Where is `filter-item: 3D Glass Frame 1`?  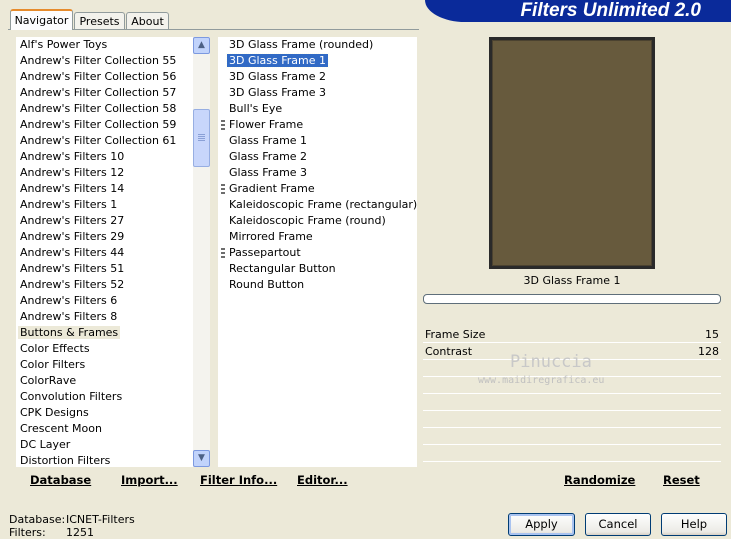
filter-item: 3D Glass Frame 1 is located at coordinates (317, 61).